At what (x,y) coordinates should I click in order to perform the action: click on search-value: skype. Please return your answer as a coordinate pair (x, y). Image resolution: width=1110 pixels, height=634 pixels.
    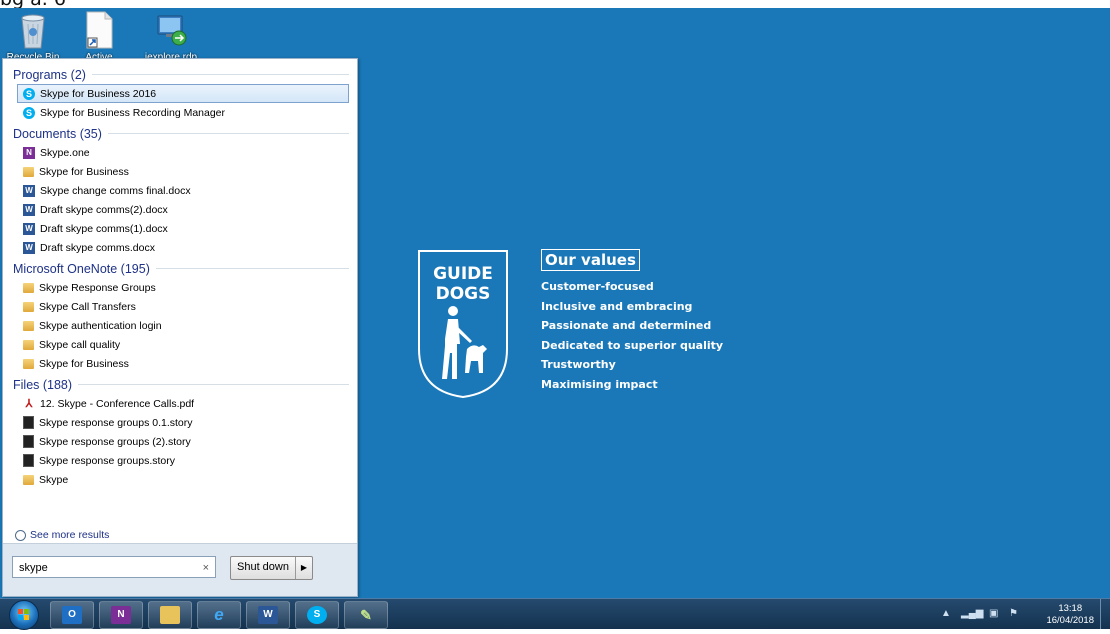
    Looking at the image, I should click on (33, 568).